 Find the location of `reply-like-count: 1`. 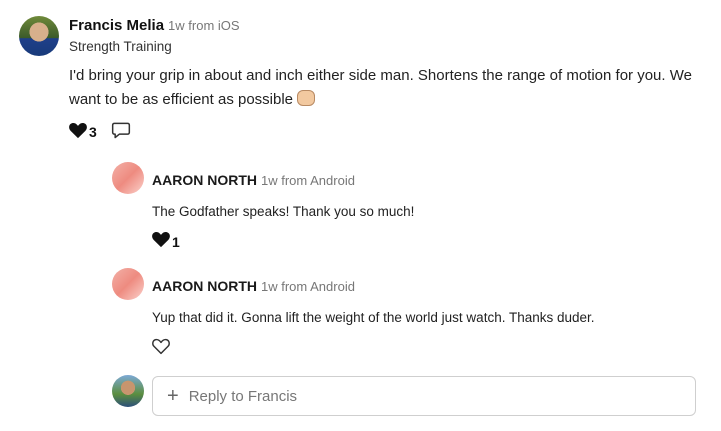

reply-like-count: 1 is located at coordinates (176, 241).